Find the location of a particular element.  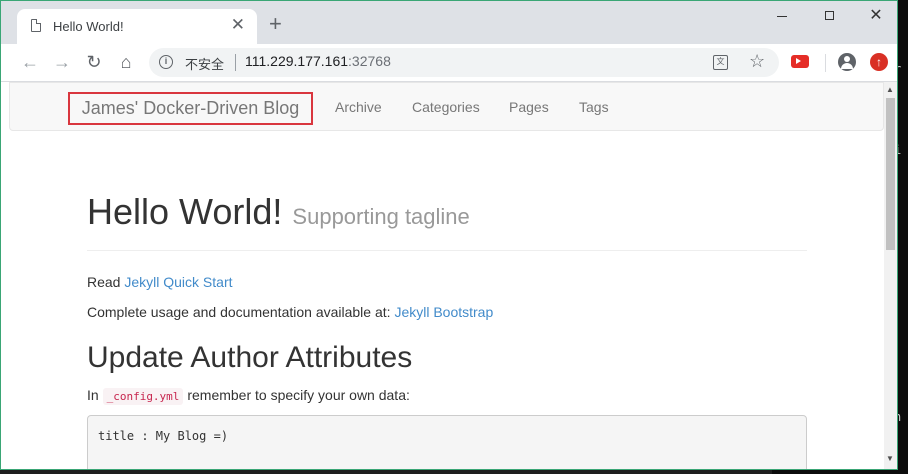

code-line: title : My Blog =) is located at coordinates (163, 436).